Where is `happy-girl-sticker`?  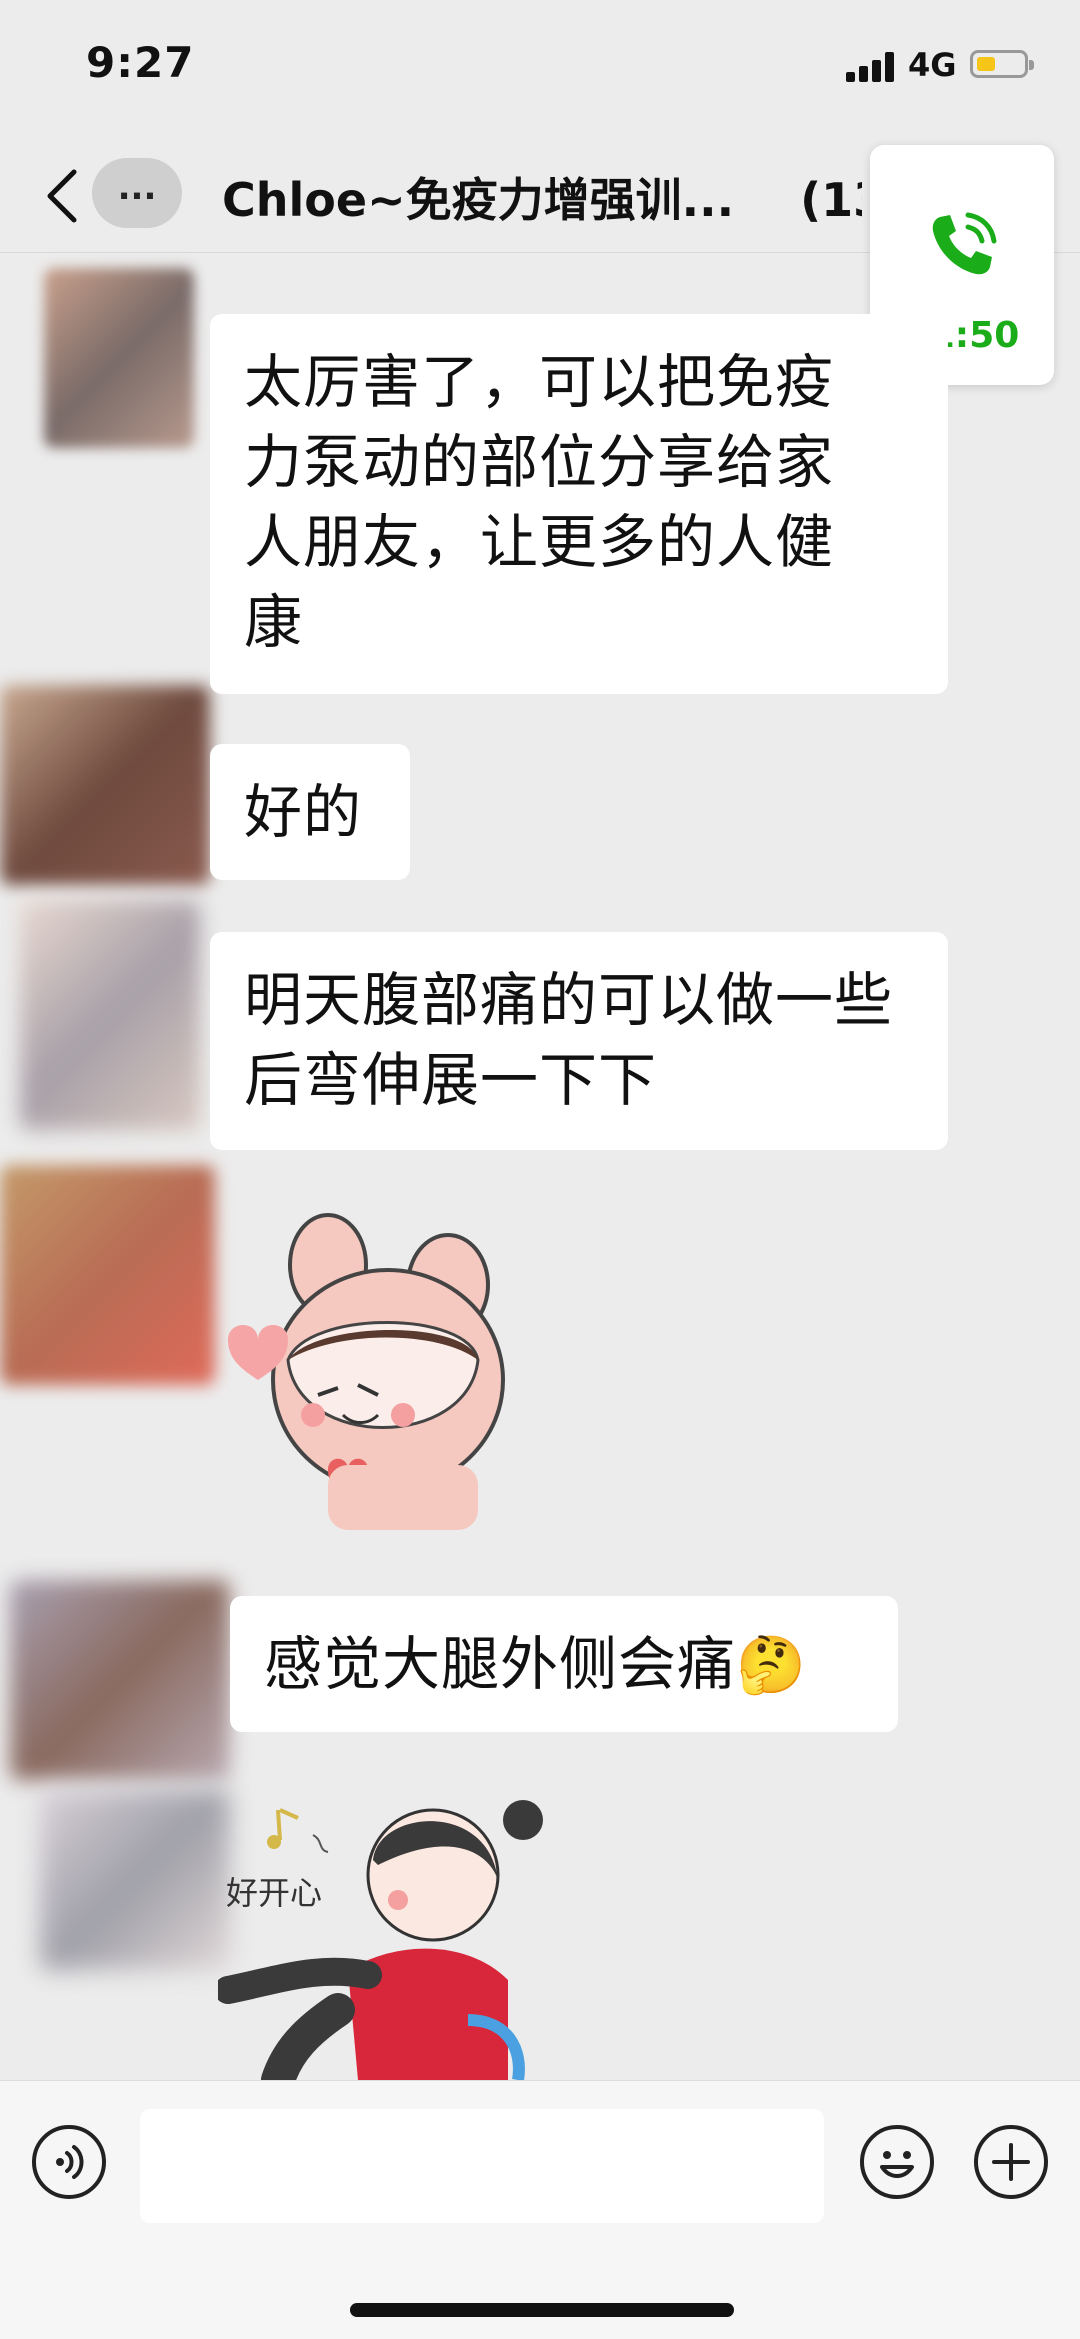 happy-girl-sticker is located at coordinates (388, 1935).